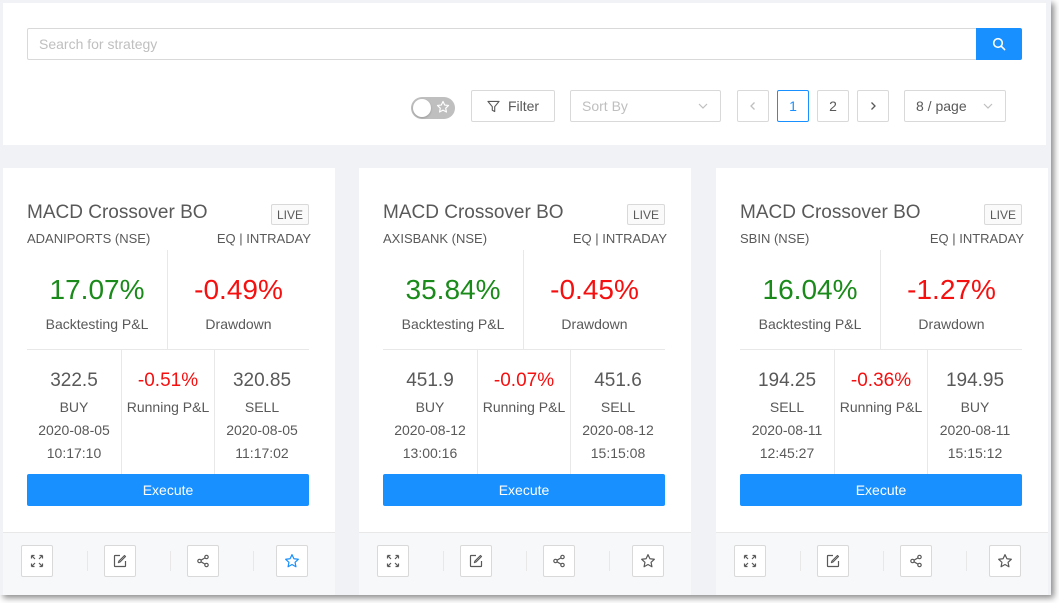 The width and height of the screenshot is (1059, 603). I want to click on page-2-button: 2, so click(833, 106).